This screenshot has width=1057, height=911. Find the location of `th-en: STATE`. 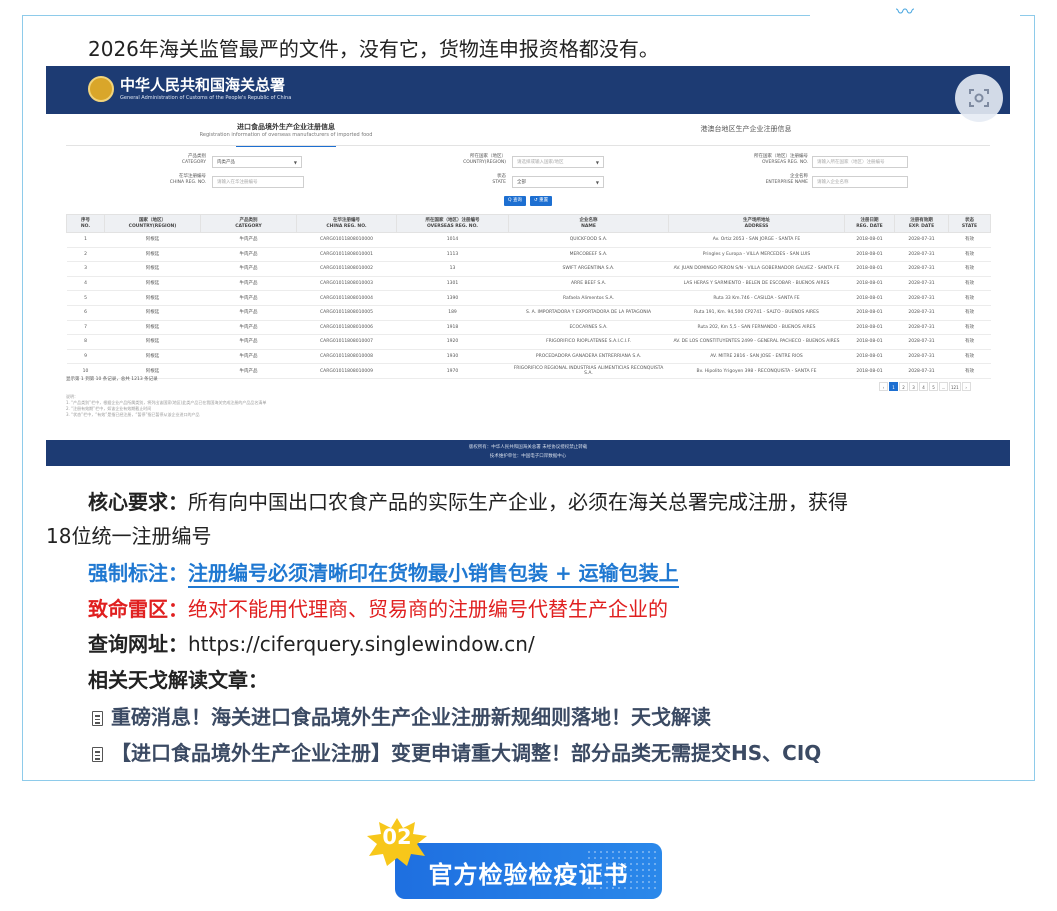

th-en: STATE is located at coordinates (969, 226).